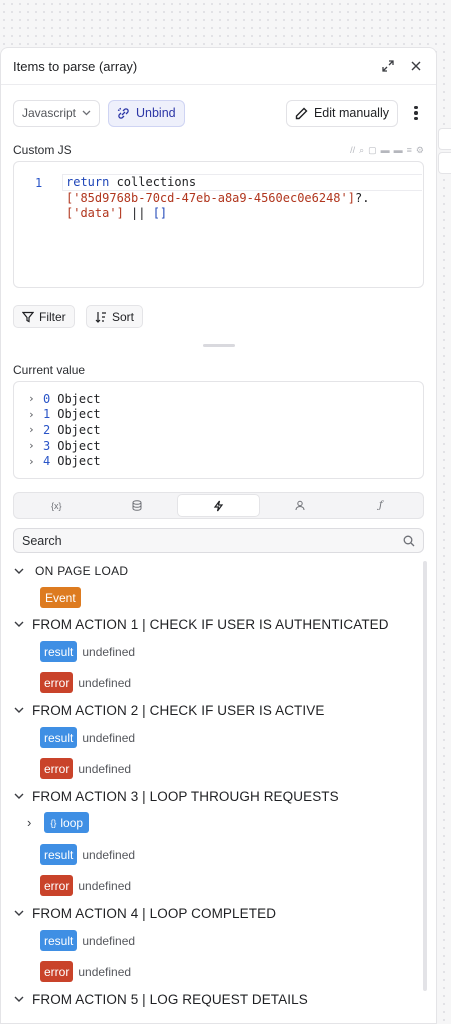  I want to click on filter-label: Filter, so click(52, 316).